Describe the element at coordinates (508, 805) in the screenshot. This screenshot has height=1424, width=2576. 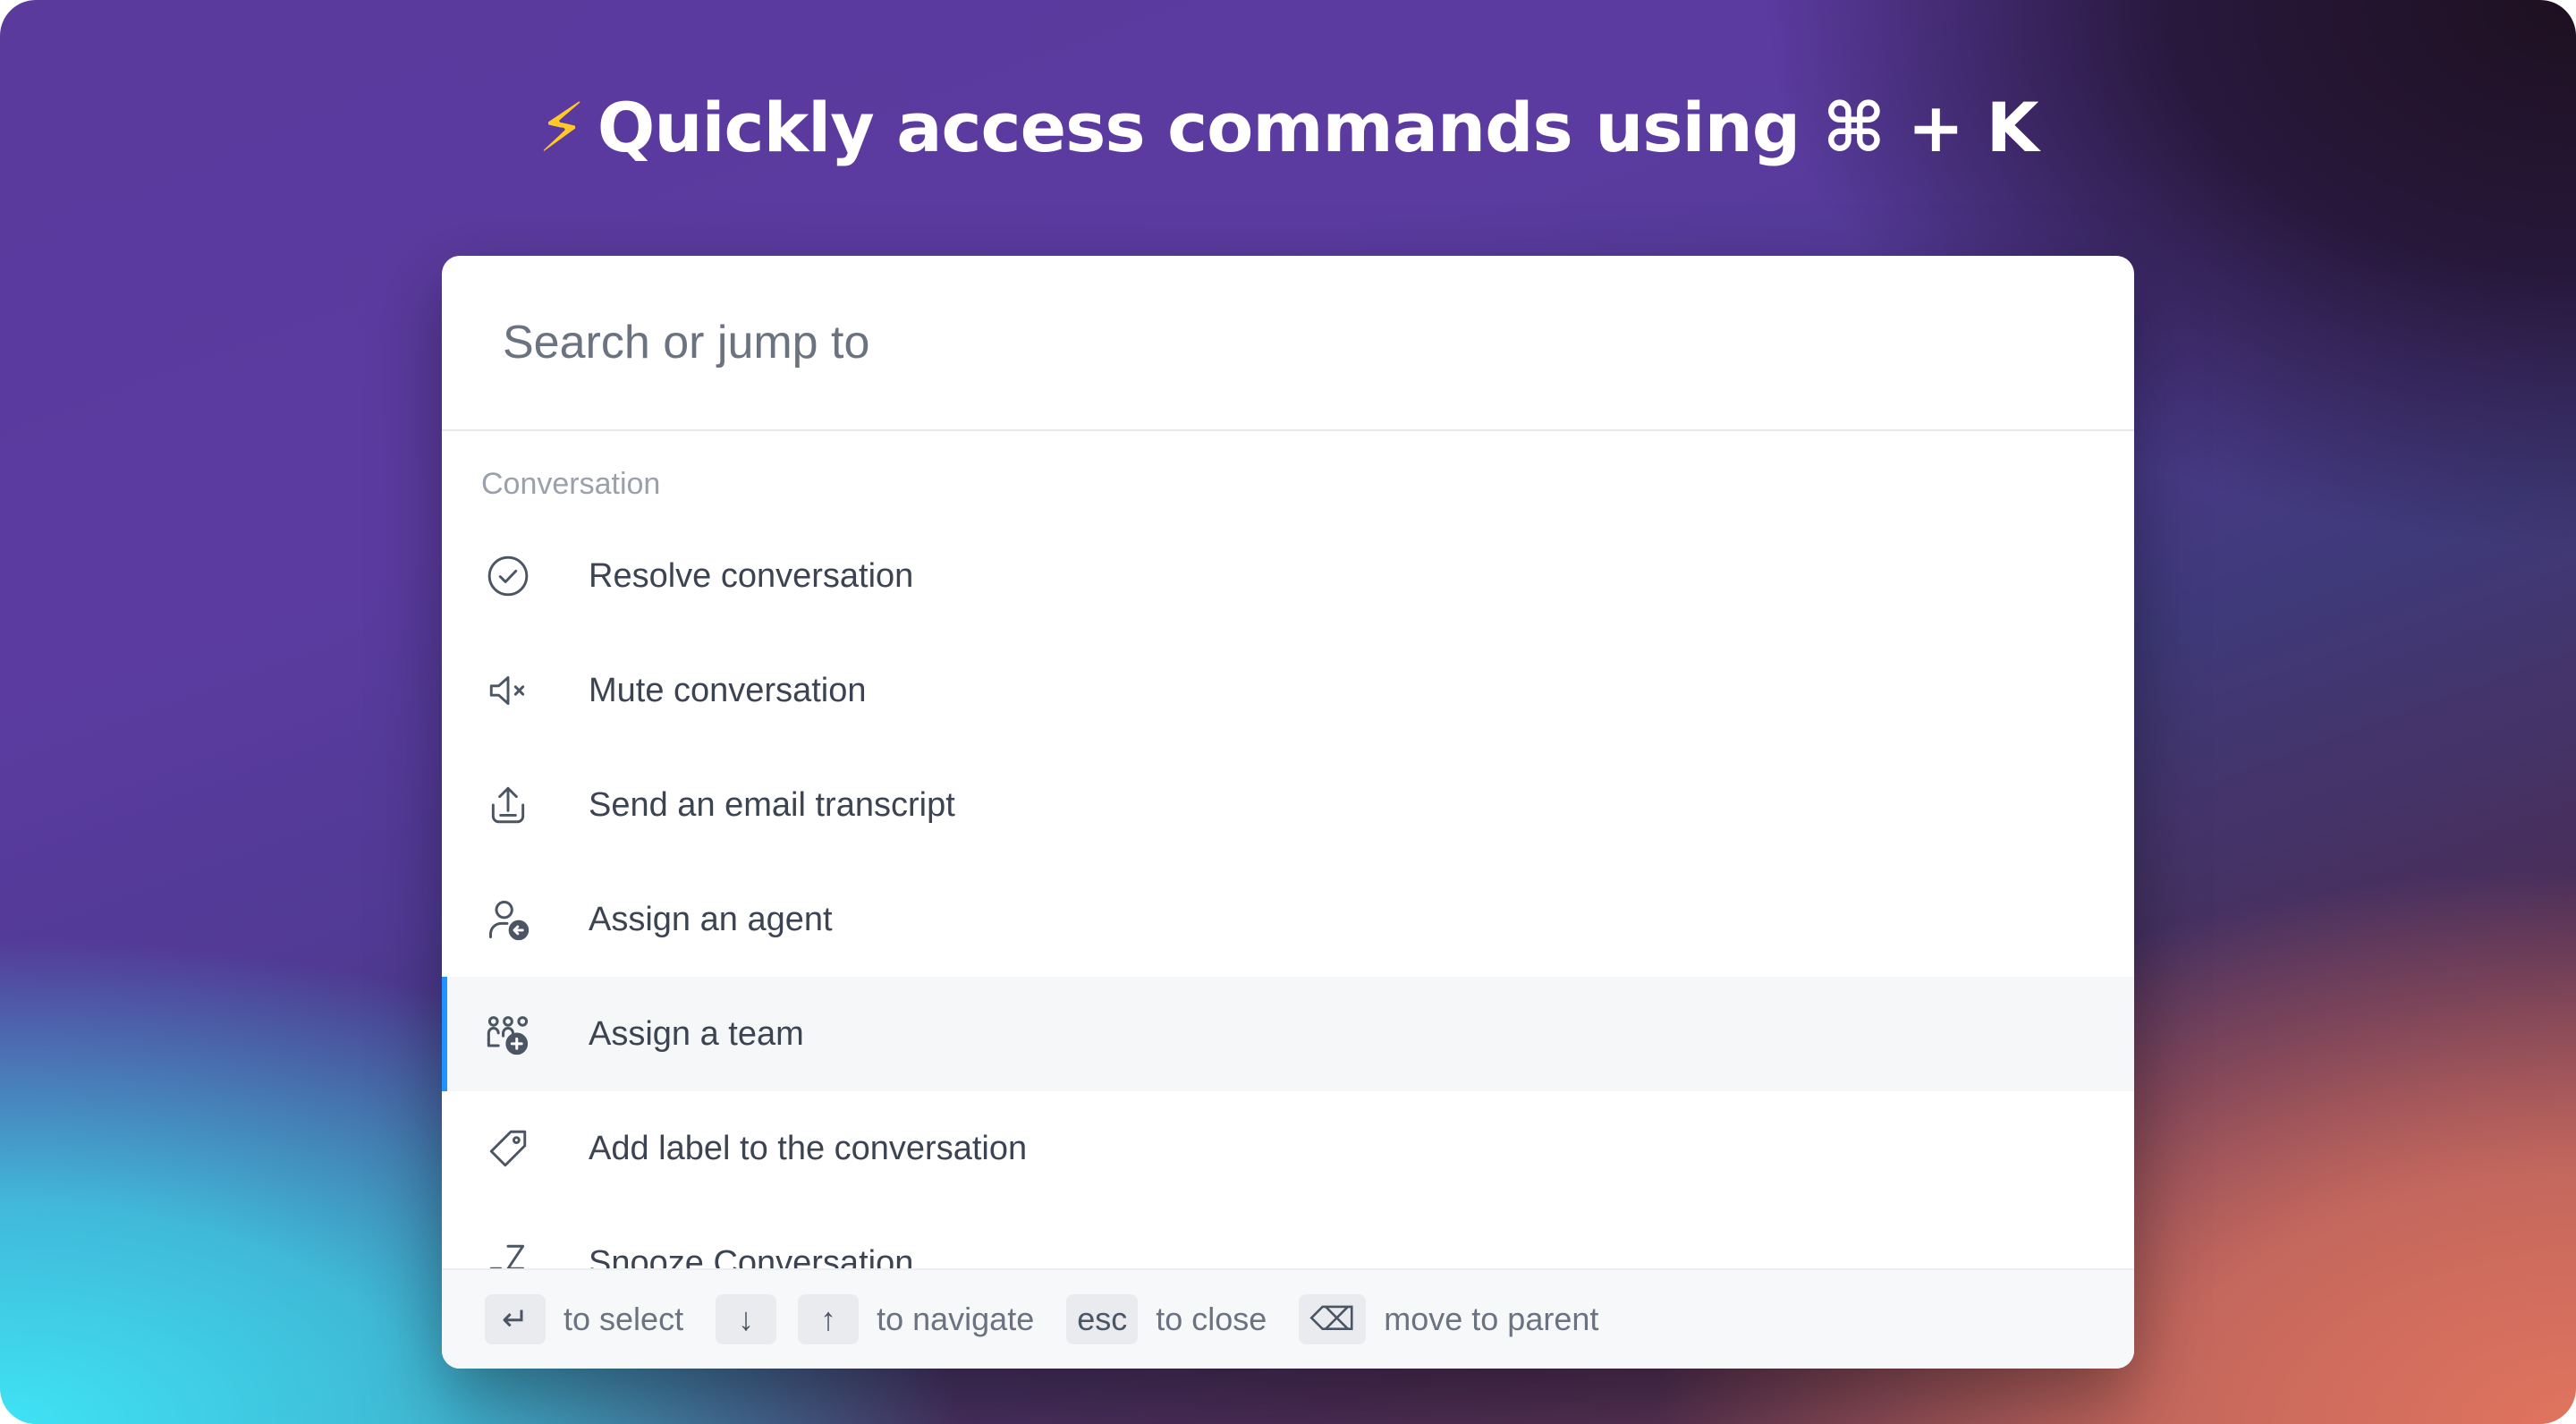
I see `share-upload-icon` at that location.